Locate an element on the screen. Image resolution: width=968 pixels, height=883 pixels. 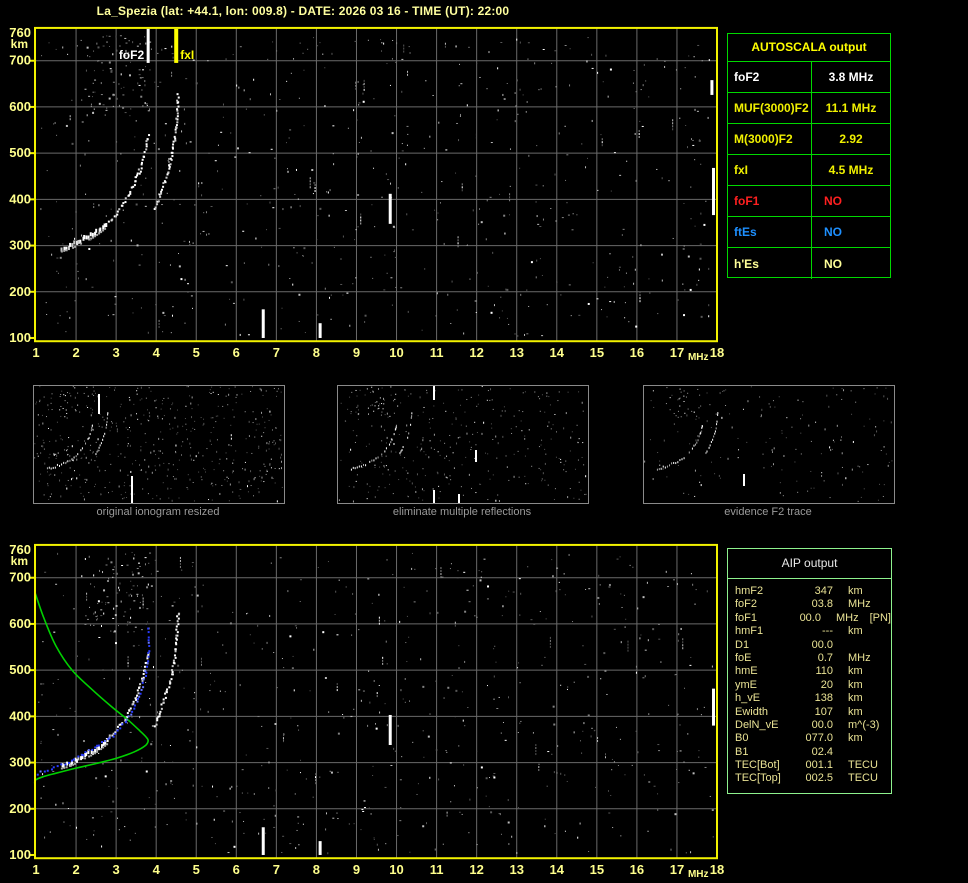
autoscala-row-fxI: fxI 4.5 MHz is located at coordinates (809, 170).